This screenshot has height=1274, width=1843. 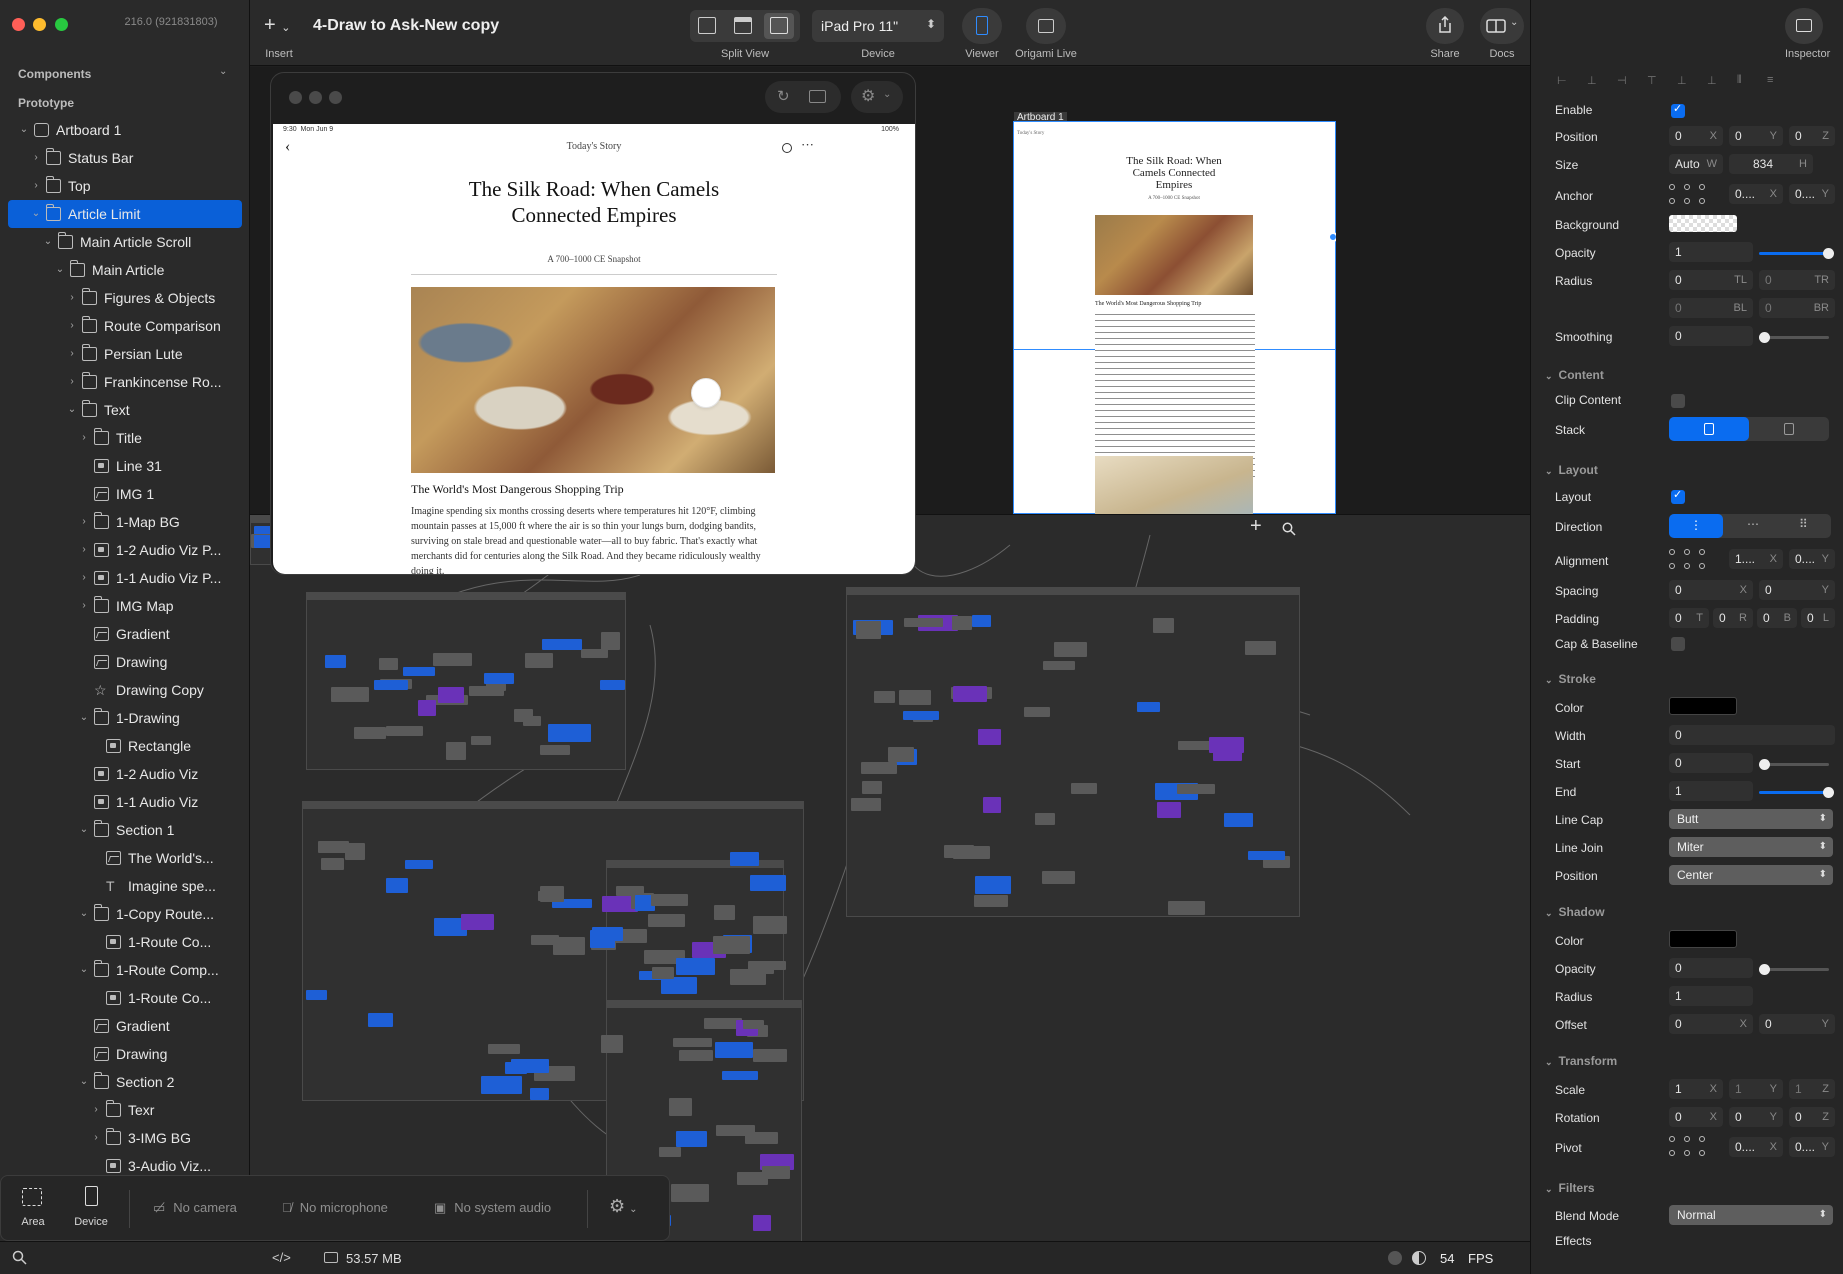 I want to click on inspector-toggle-button, so click(x=1804, y=26).